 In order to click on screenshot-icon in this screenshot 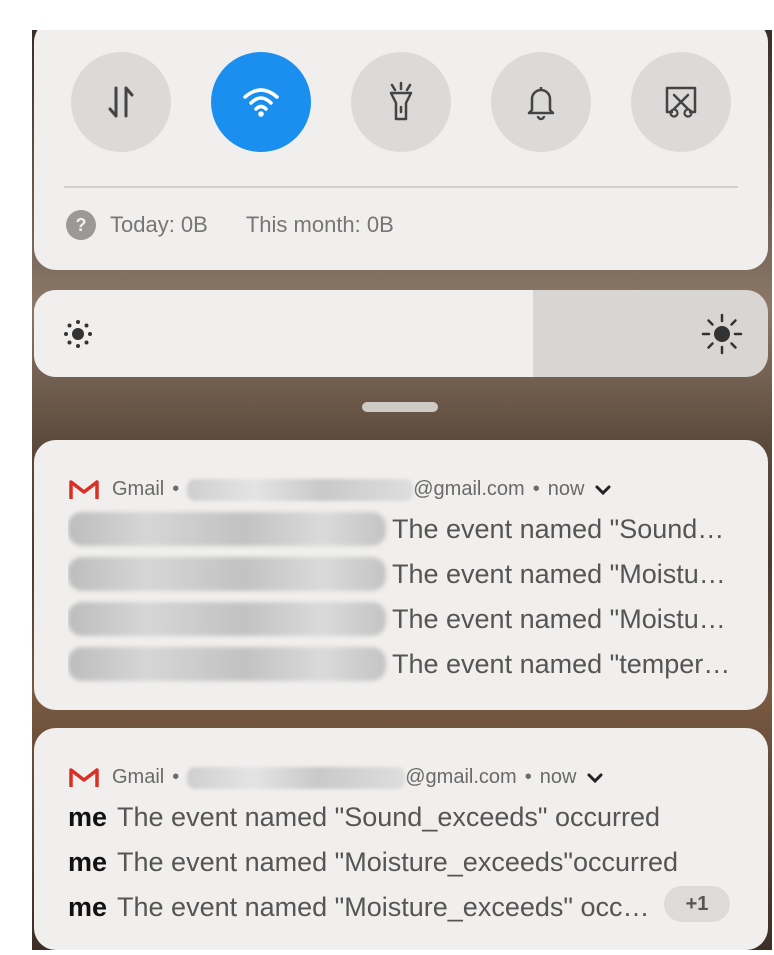, I will do `click(681, 102)`.